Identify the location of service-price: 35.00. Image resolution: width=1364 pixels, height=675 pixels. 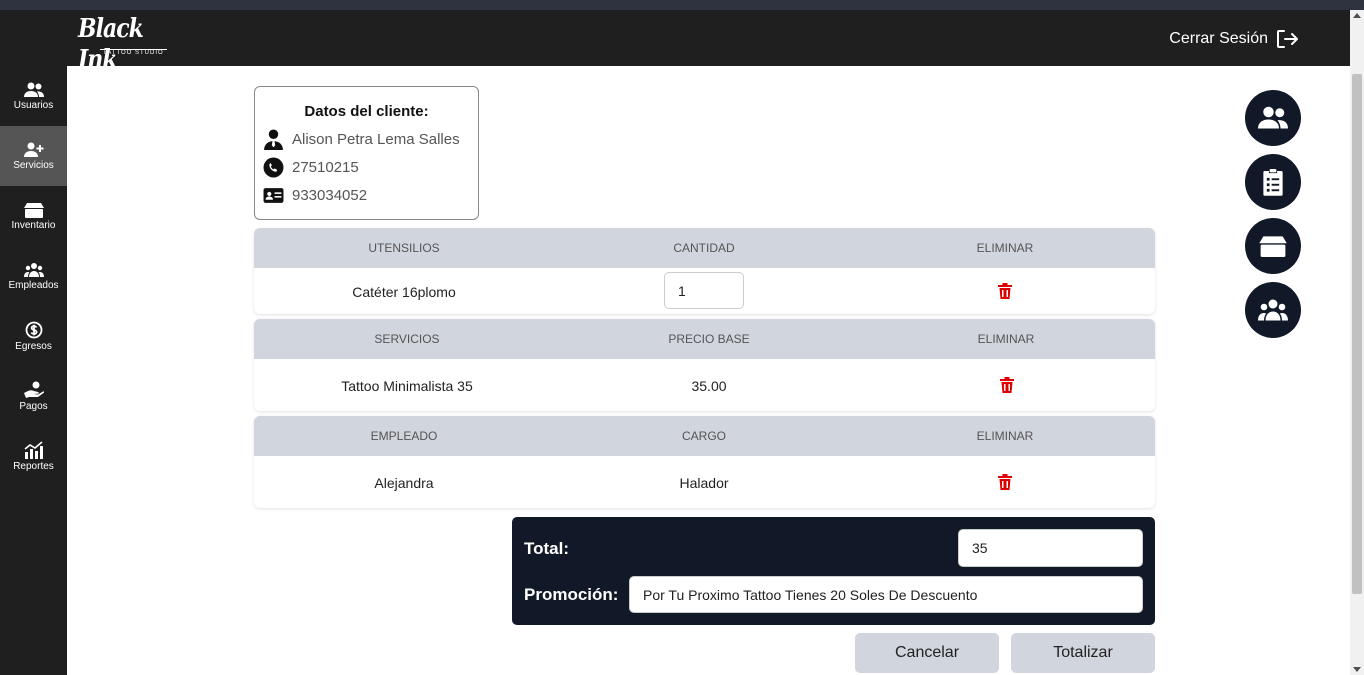
(709, 386).